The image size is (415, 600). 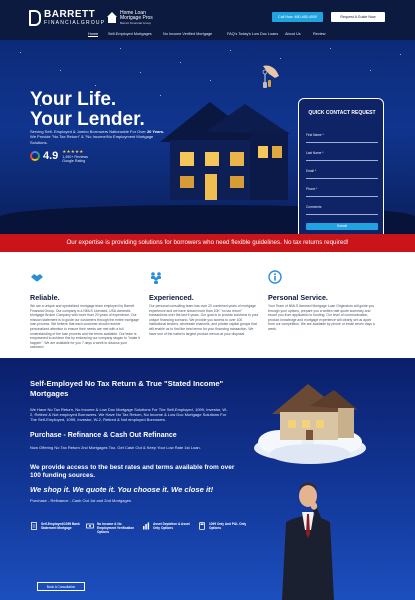 I want to click on rating-source: Google Rating, so click(x=74, y=161).